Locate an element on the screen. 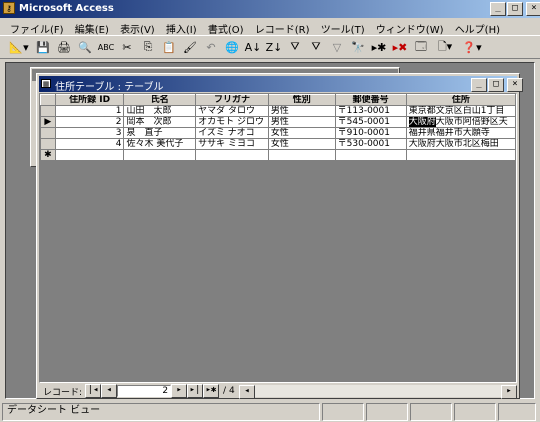  spelling-icon: ABC is located at coordinates (106, 47).